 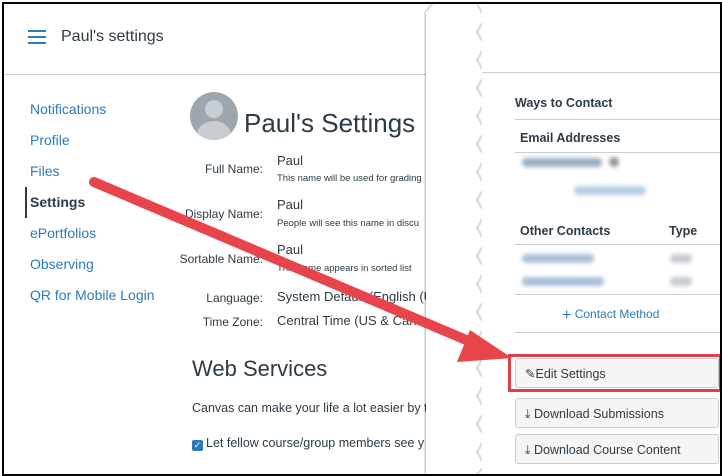 What do you see at coordinates (614, 162) in the screenshot?
I see `blurred-email-icon` at bounding box center [614, 162].